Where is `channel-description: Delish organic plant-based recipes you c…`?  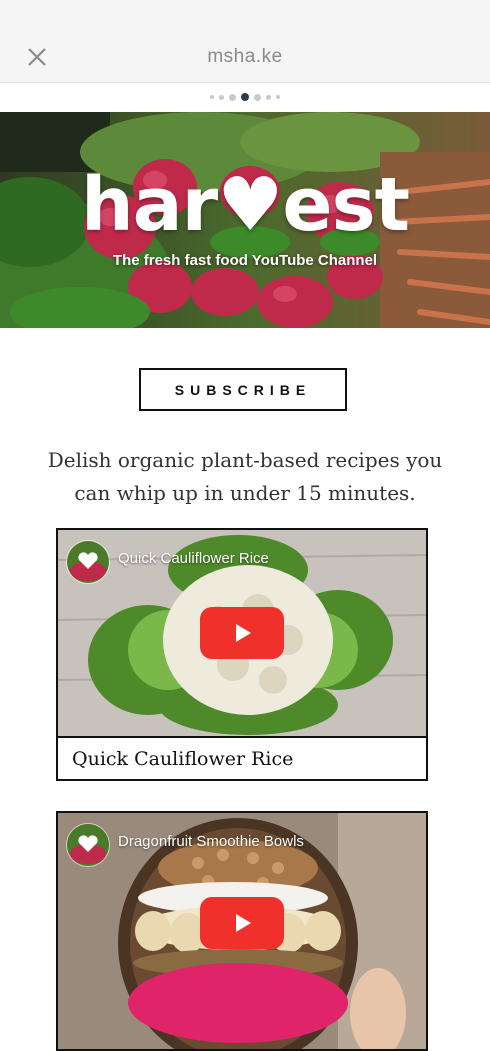 channel-description: Delish organic plant-based recipes you c… is located at coordinates (245, 476).